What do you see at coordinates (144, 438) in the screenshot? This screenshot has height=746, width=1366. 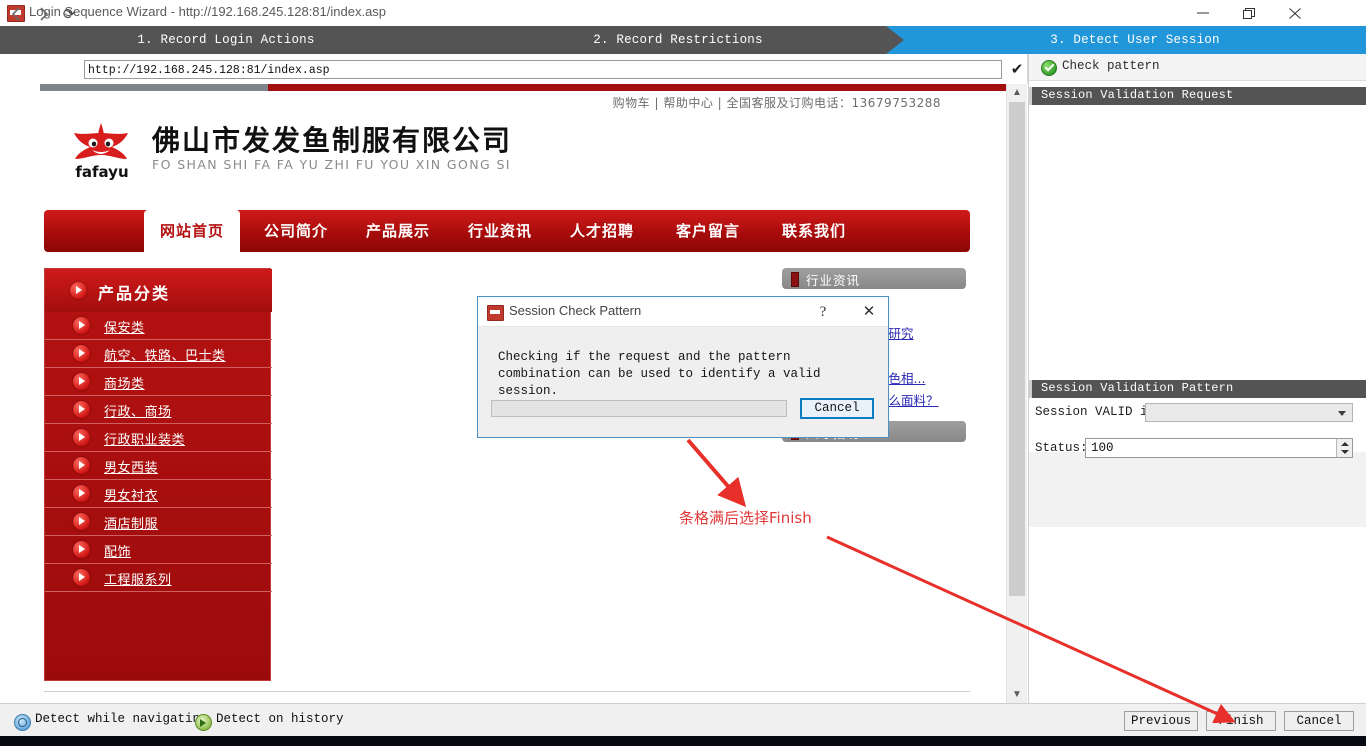 I see `category-link: 行政职业装类` at bounding box center [144, 438].